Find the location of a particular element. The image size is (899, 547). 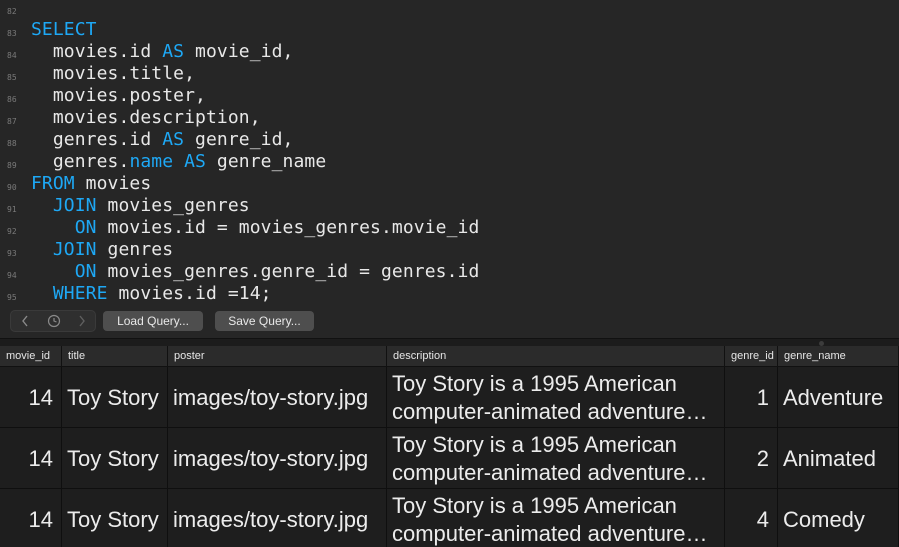

forward-button is located at coordinates (81, 321).